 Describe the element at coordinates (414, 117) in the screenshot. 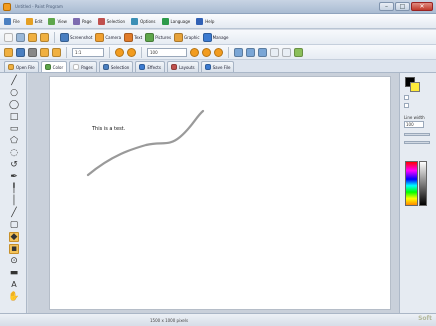

I see `size-label: Line width` at that location.